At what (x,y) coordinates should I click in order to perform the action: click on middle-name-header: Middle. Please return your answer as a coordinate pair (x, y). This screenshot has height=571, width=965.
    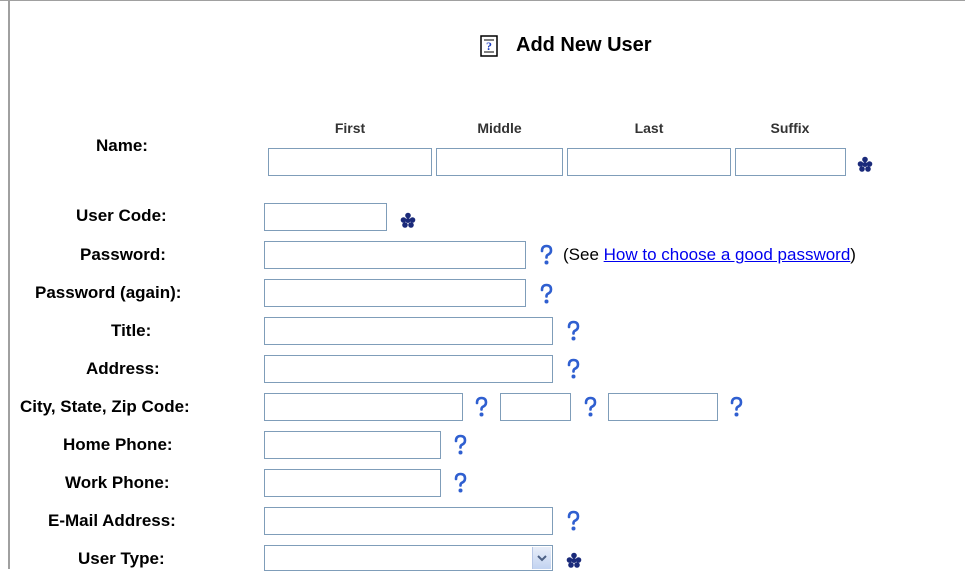
    Looking at the image, I should click on (499, 128).